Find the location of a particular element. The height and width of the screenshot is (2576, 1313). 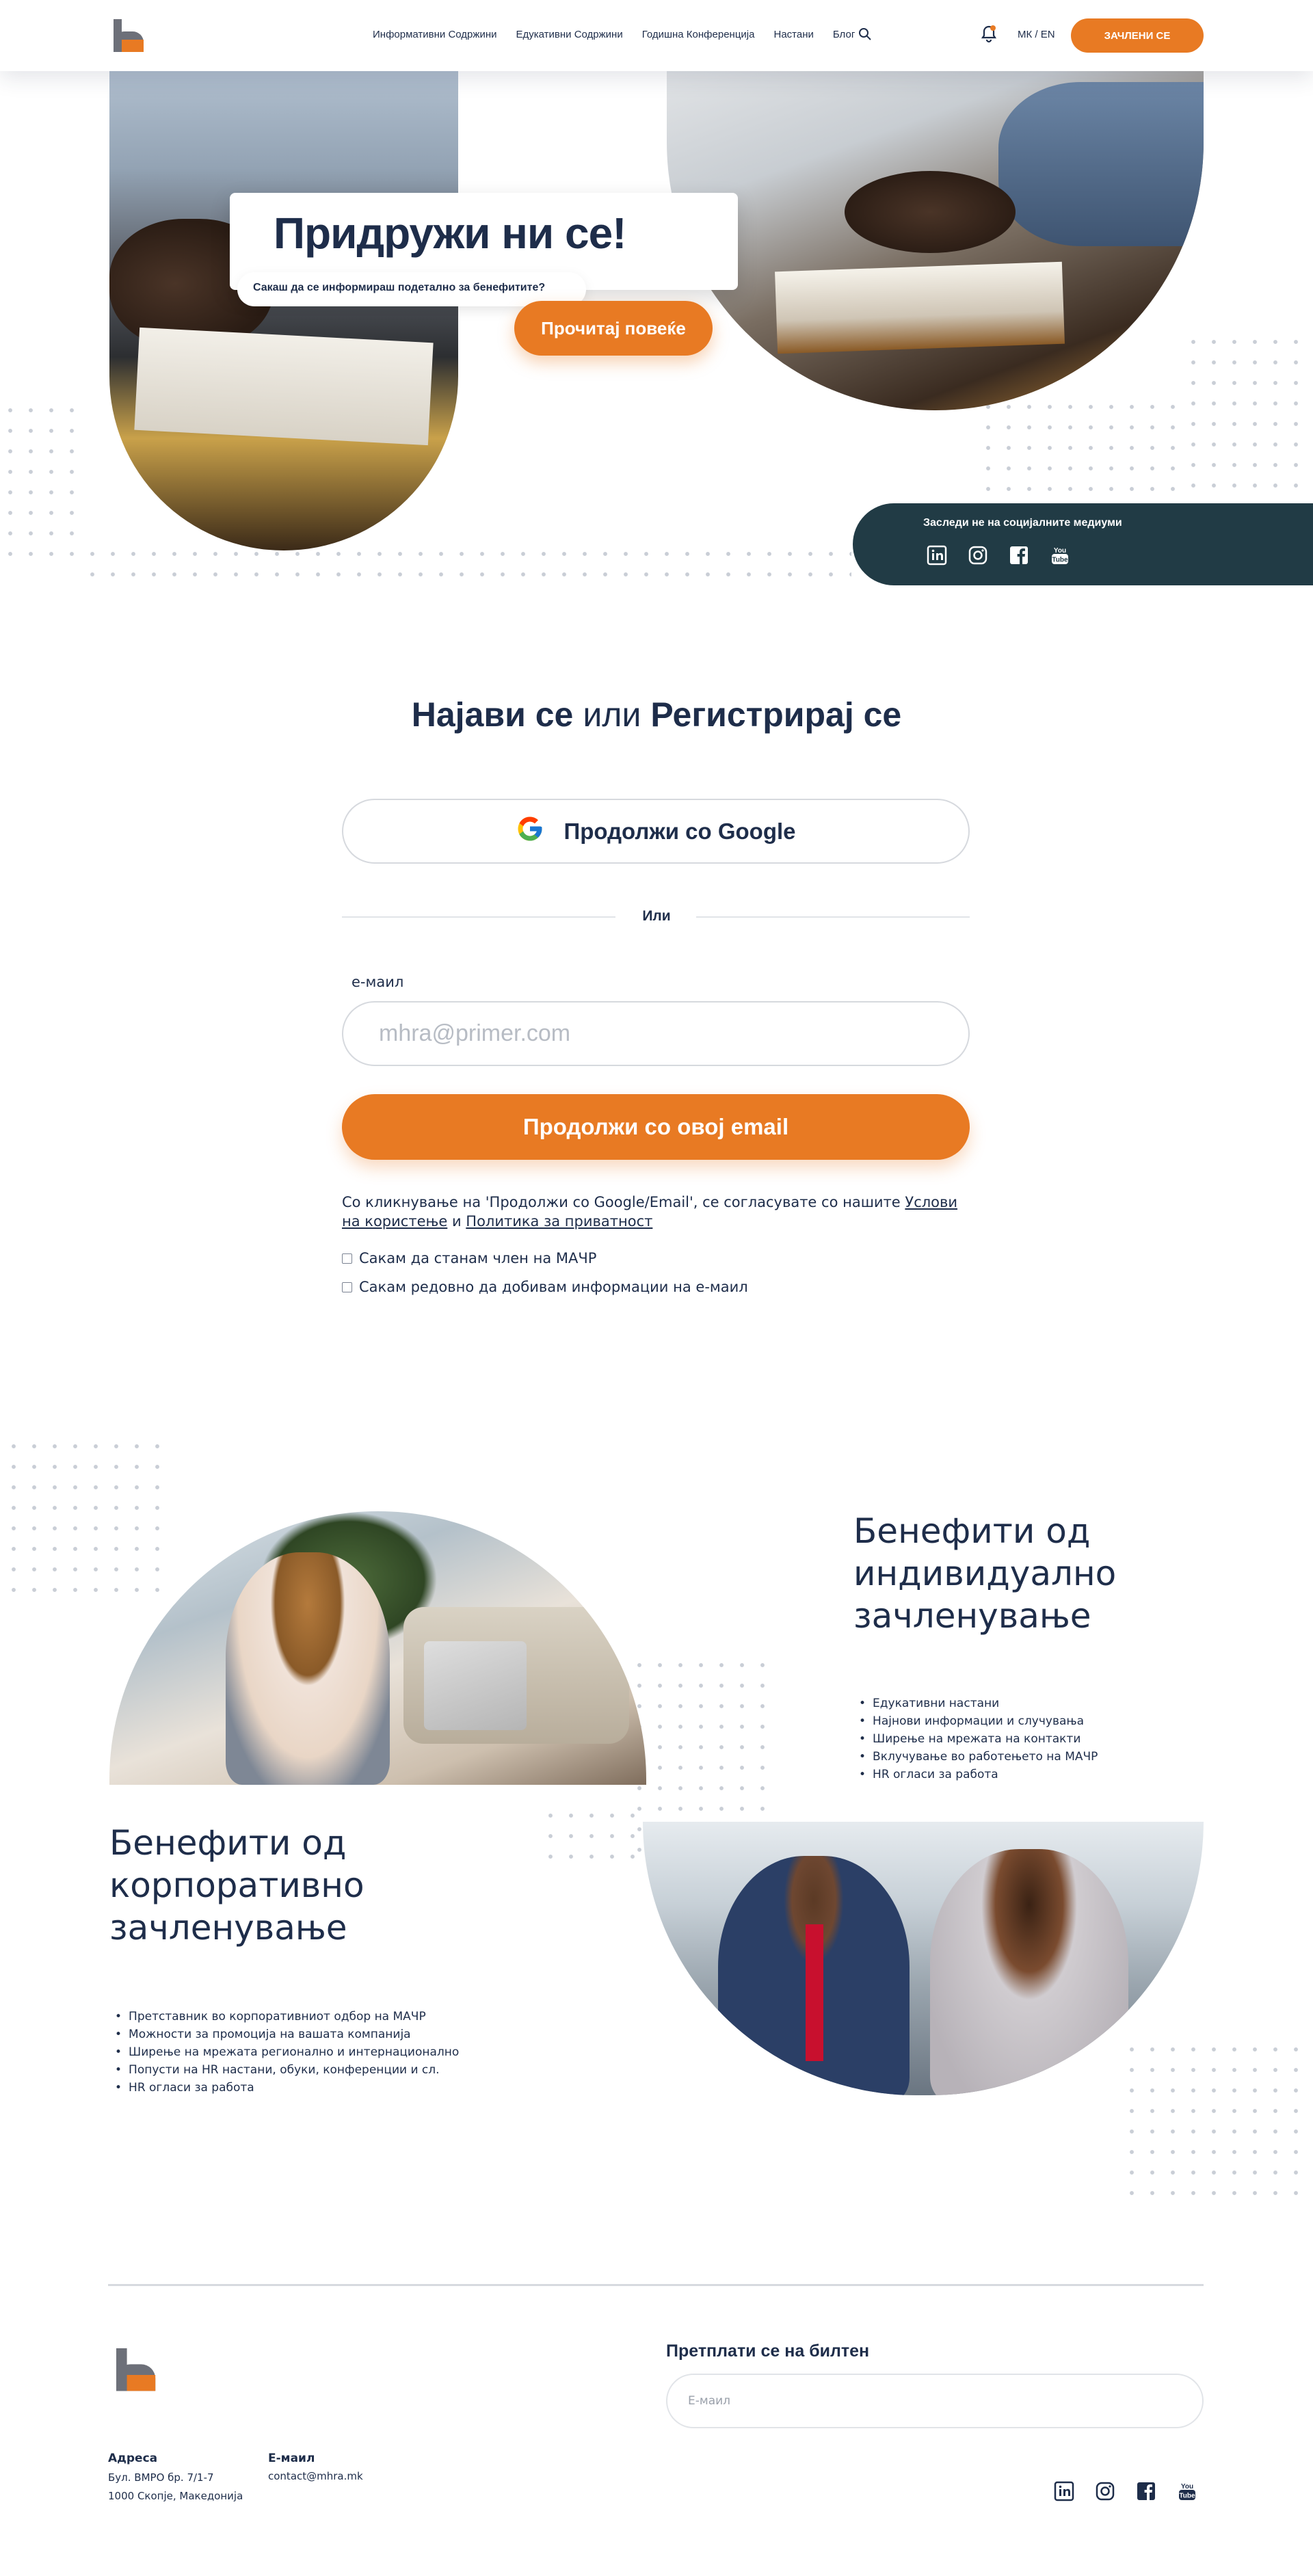

corporate-benefits-title: Бенефити од корпоративно зачленување is located at coordinates (236, 1885).